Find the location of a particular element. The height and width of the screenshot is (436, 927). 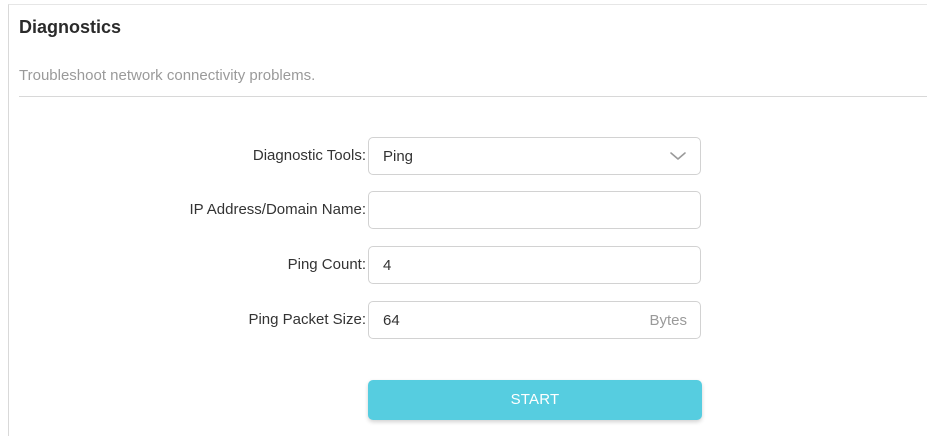

ping-packet-size-row: Ping Packet Size: Bytes is located at coordinates (468, 320).